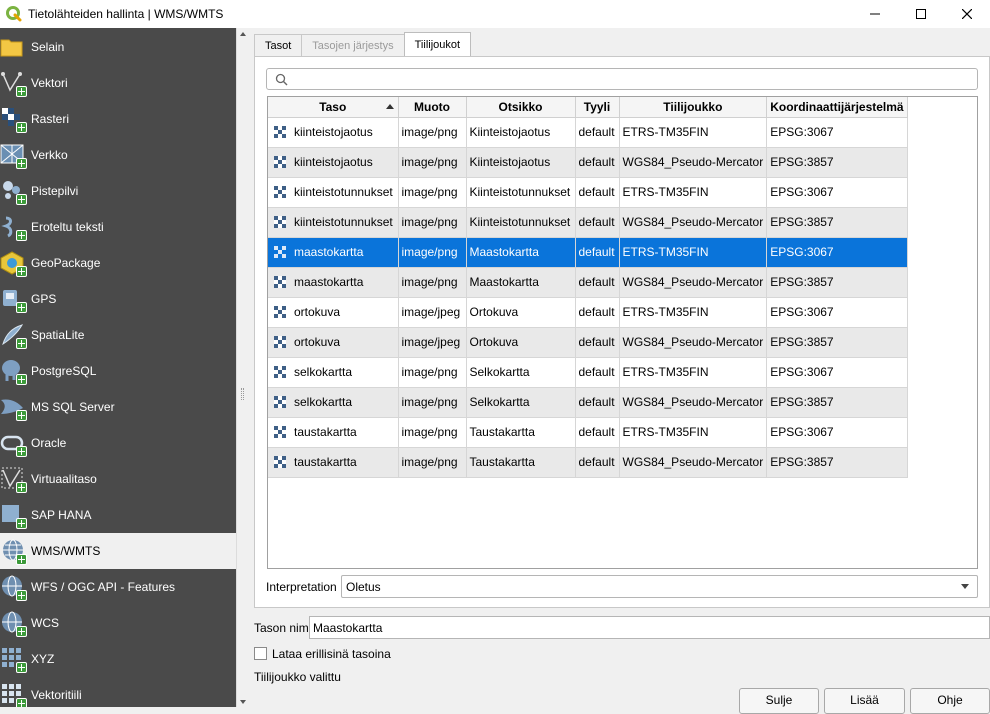 The height and width of the screenshot is (714, 990). What do you see at coordinates (118, 227) in the screenshot?
I see `sidebar-item-eroteltu-teksti: Eroteltu teksti` at bounding box center [118, 227].